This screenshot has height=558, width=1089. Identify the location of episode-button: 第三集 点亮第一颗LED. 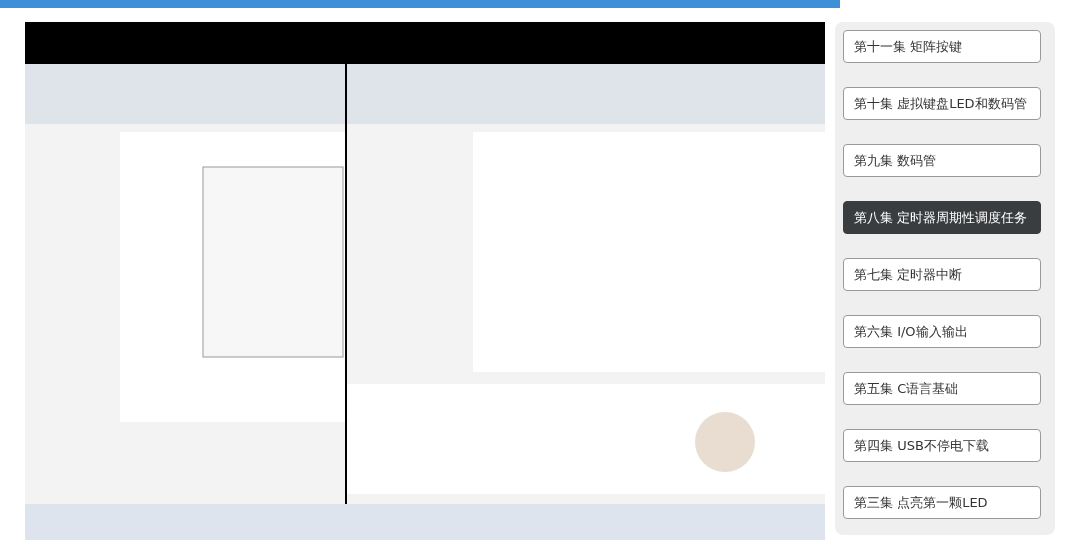
(942, 502).